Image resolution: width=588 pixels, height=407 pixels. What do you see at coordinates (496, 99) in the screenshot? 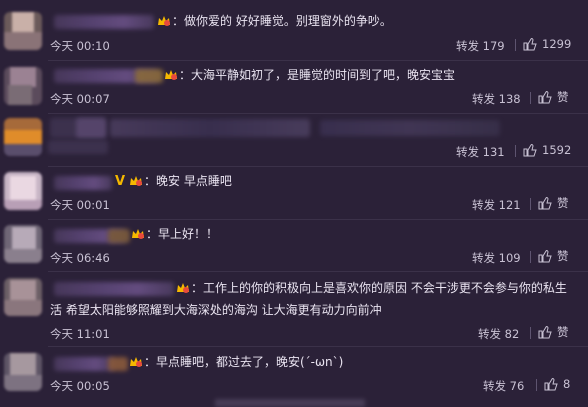
I see `repost-button: 转发 138` at bounding box center [496, 99].